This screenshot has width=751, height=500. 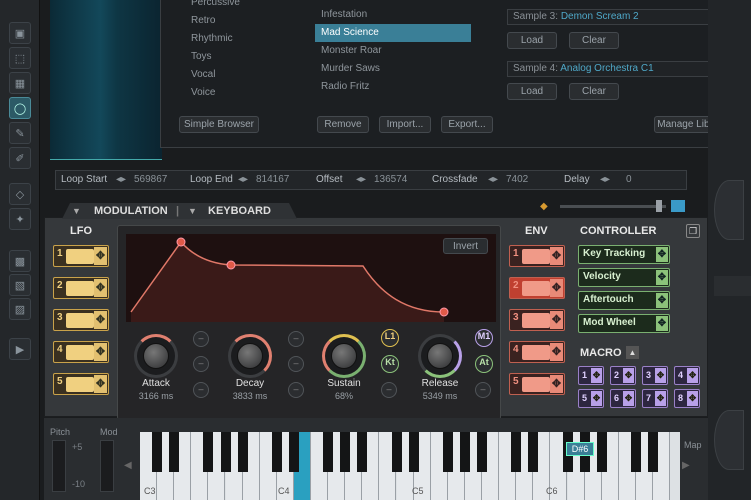 What do you see at coordinates (390, 338) in the screenshot?
I see `lfo-mod-badge: L1` at bounding box center [390, 338].